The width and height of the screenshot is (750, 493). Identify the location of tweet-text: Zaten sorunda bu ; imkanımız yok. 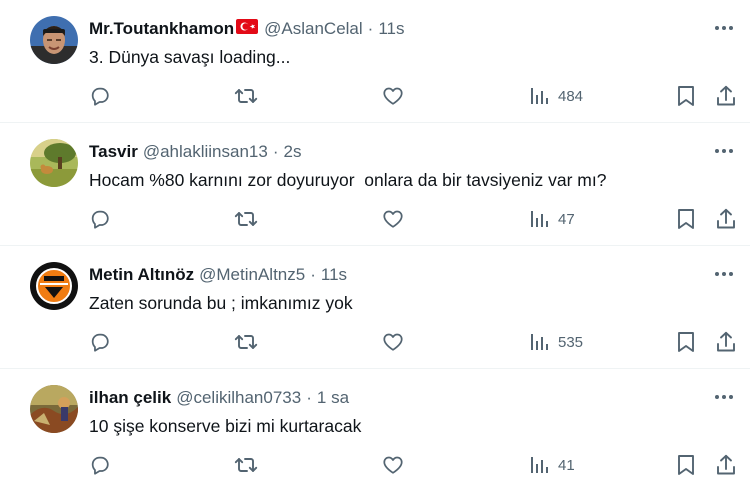
(221, 303).